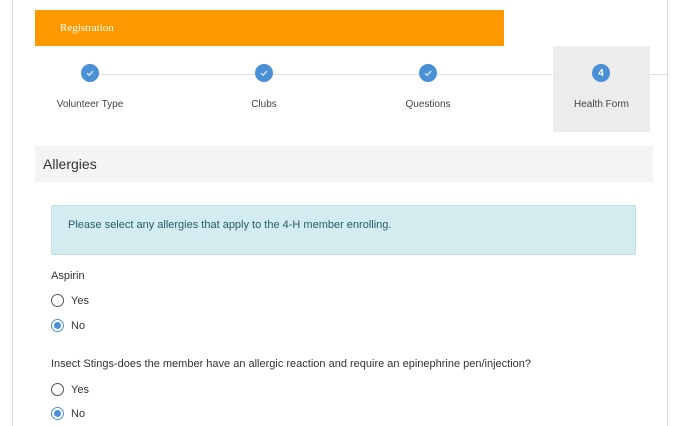 This screenshot has height=426, width=673. I want to click on insect-stings-yes-option: Yes, so click(70, 389).